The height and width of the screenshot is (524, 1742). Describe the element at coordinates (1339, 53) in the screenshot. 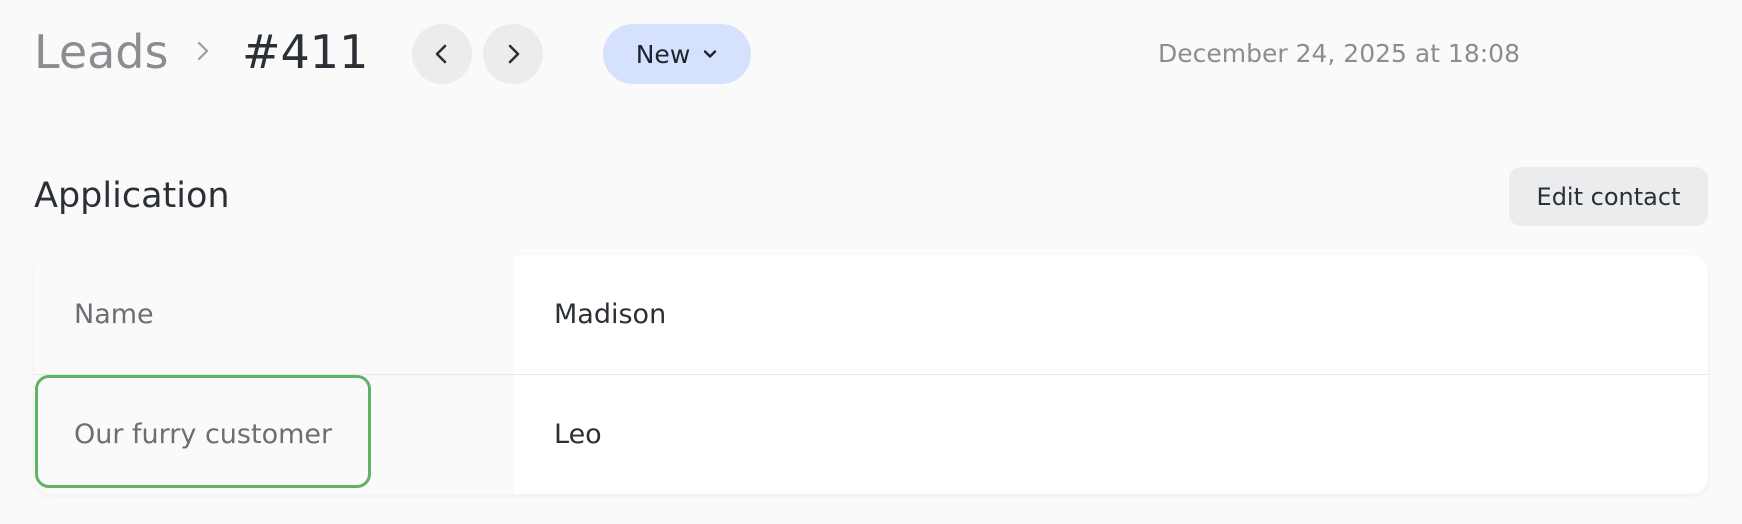

I see `timestamp: December 24, 2025 at 18:08` at that location.